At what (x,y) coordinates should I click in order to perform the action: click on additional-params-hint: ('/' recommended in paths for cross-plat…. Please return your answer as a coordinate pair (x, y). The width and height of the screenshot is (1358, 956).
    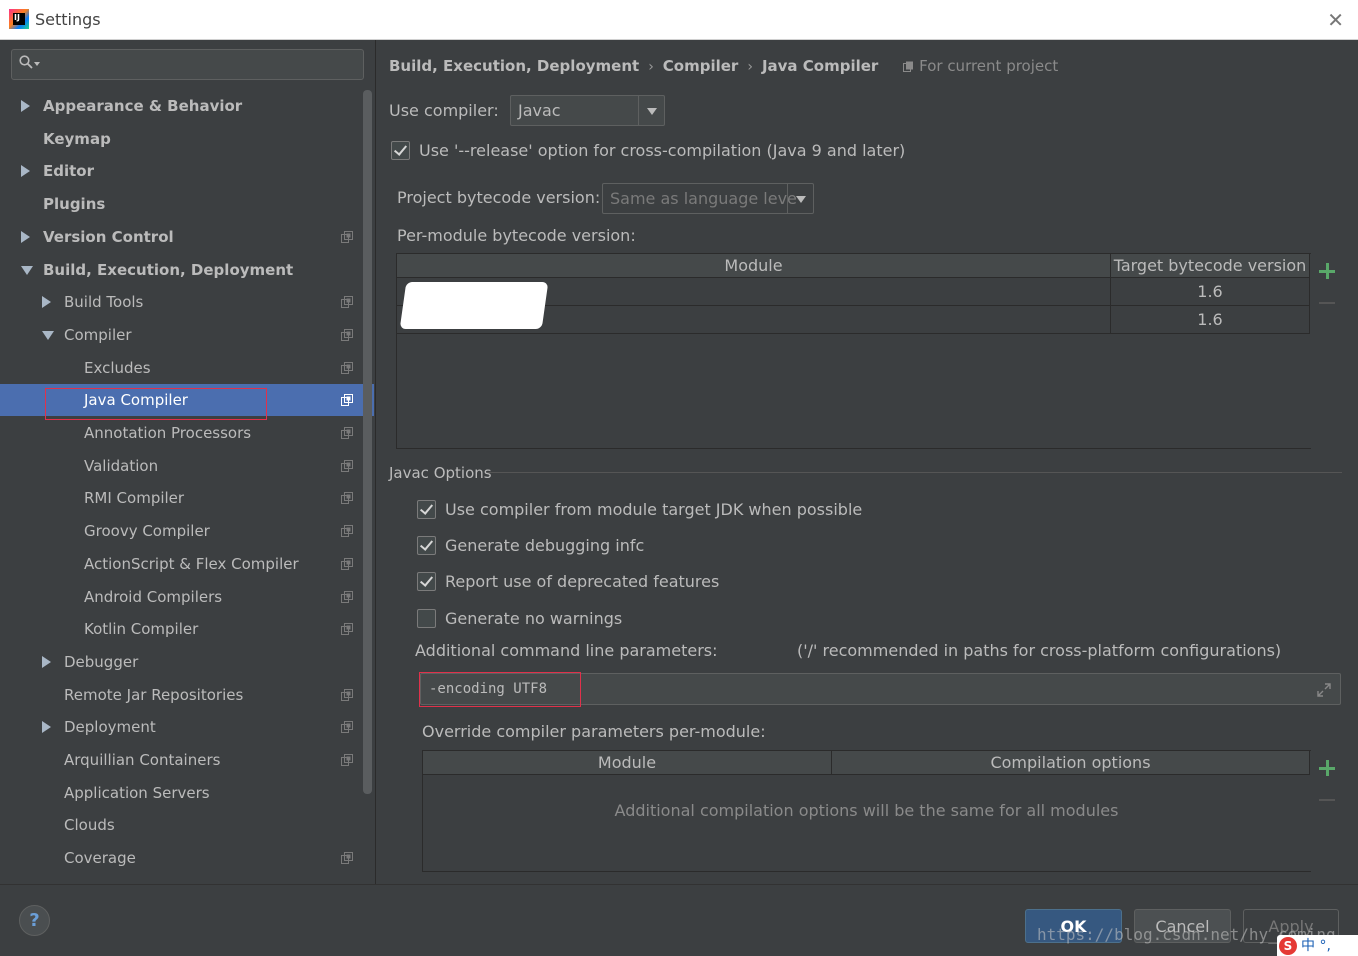
    Looking at the image, I should click on (1039, 650).